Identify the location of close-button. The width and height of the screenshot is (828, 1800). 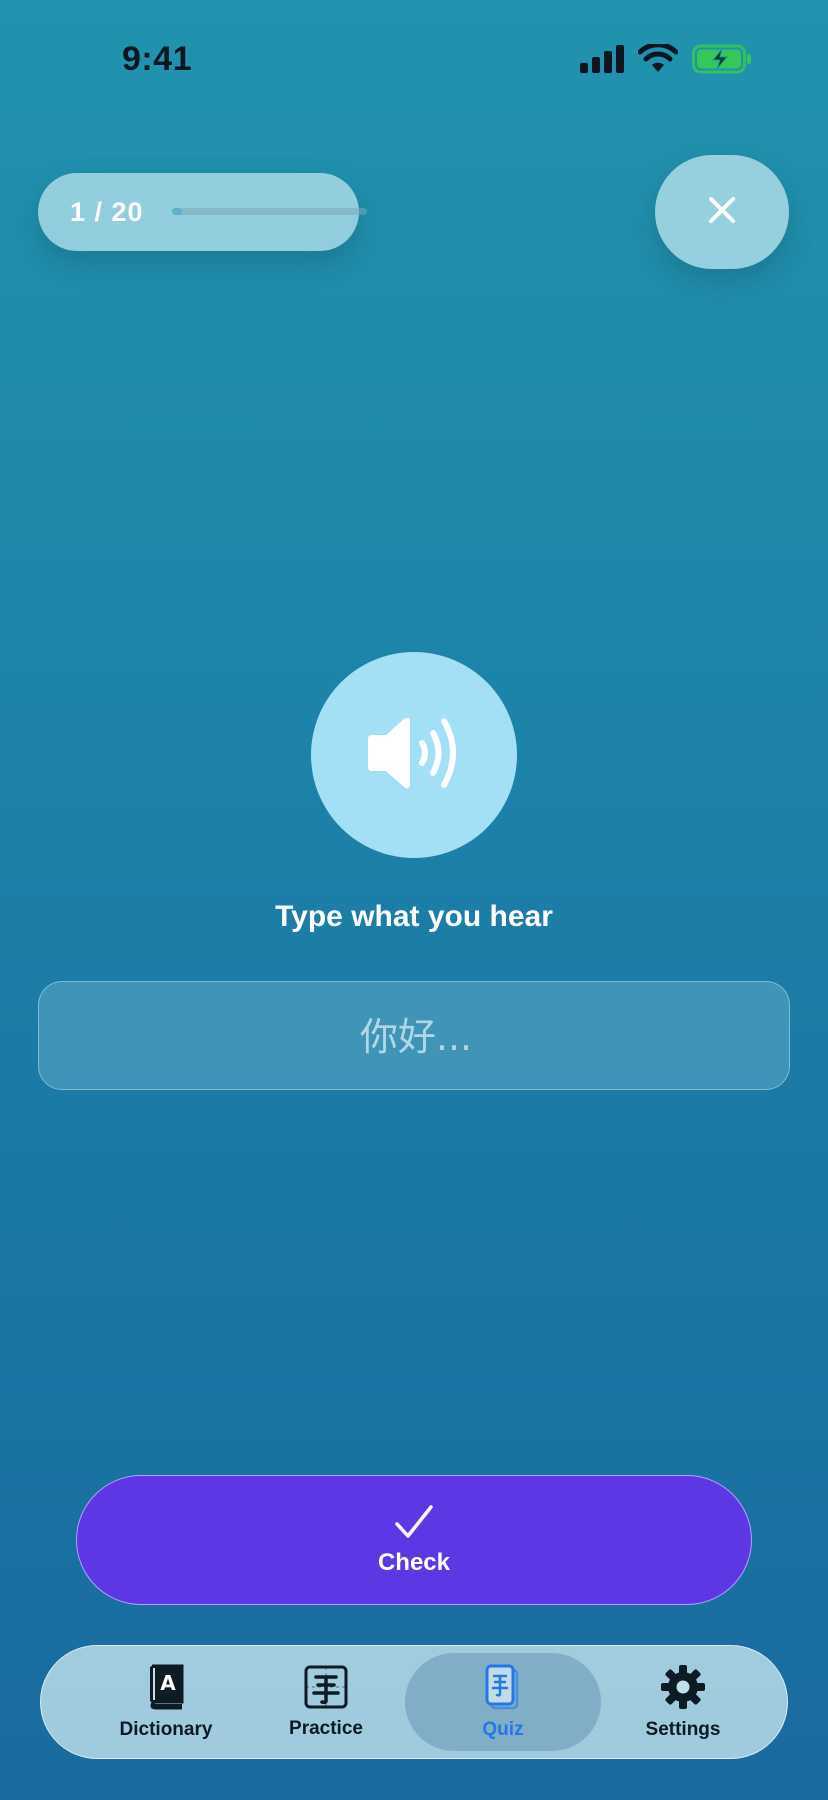
(722, 212).